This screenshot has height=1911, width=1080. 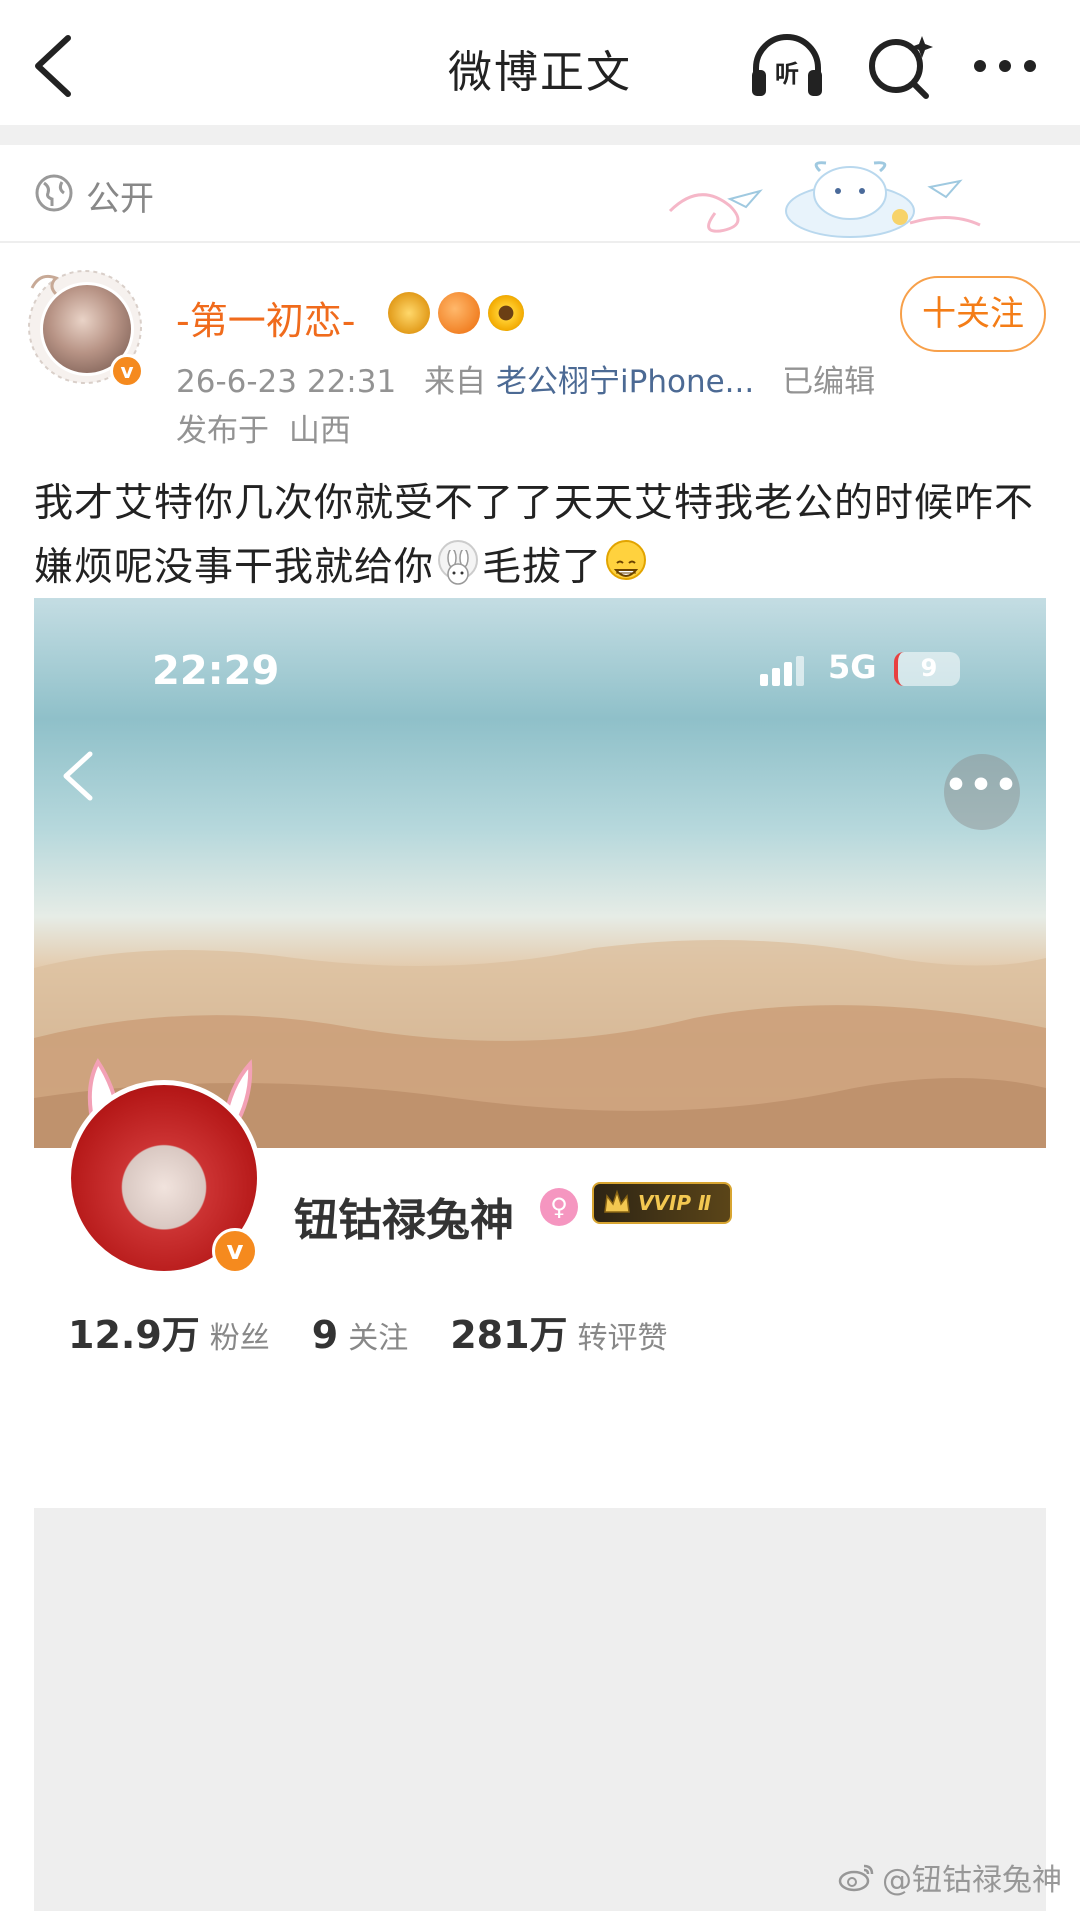 What do you see at coordinates (927, 669) in the screenshot?
I see `battery-indicator: 9` at bounding box center [927, 669].